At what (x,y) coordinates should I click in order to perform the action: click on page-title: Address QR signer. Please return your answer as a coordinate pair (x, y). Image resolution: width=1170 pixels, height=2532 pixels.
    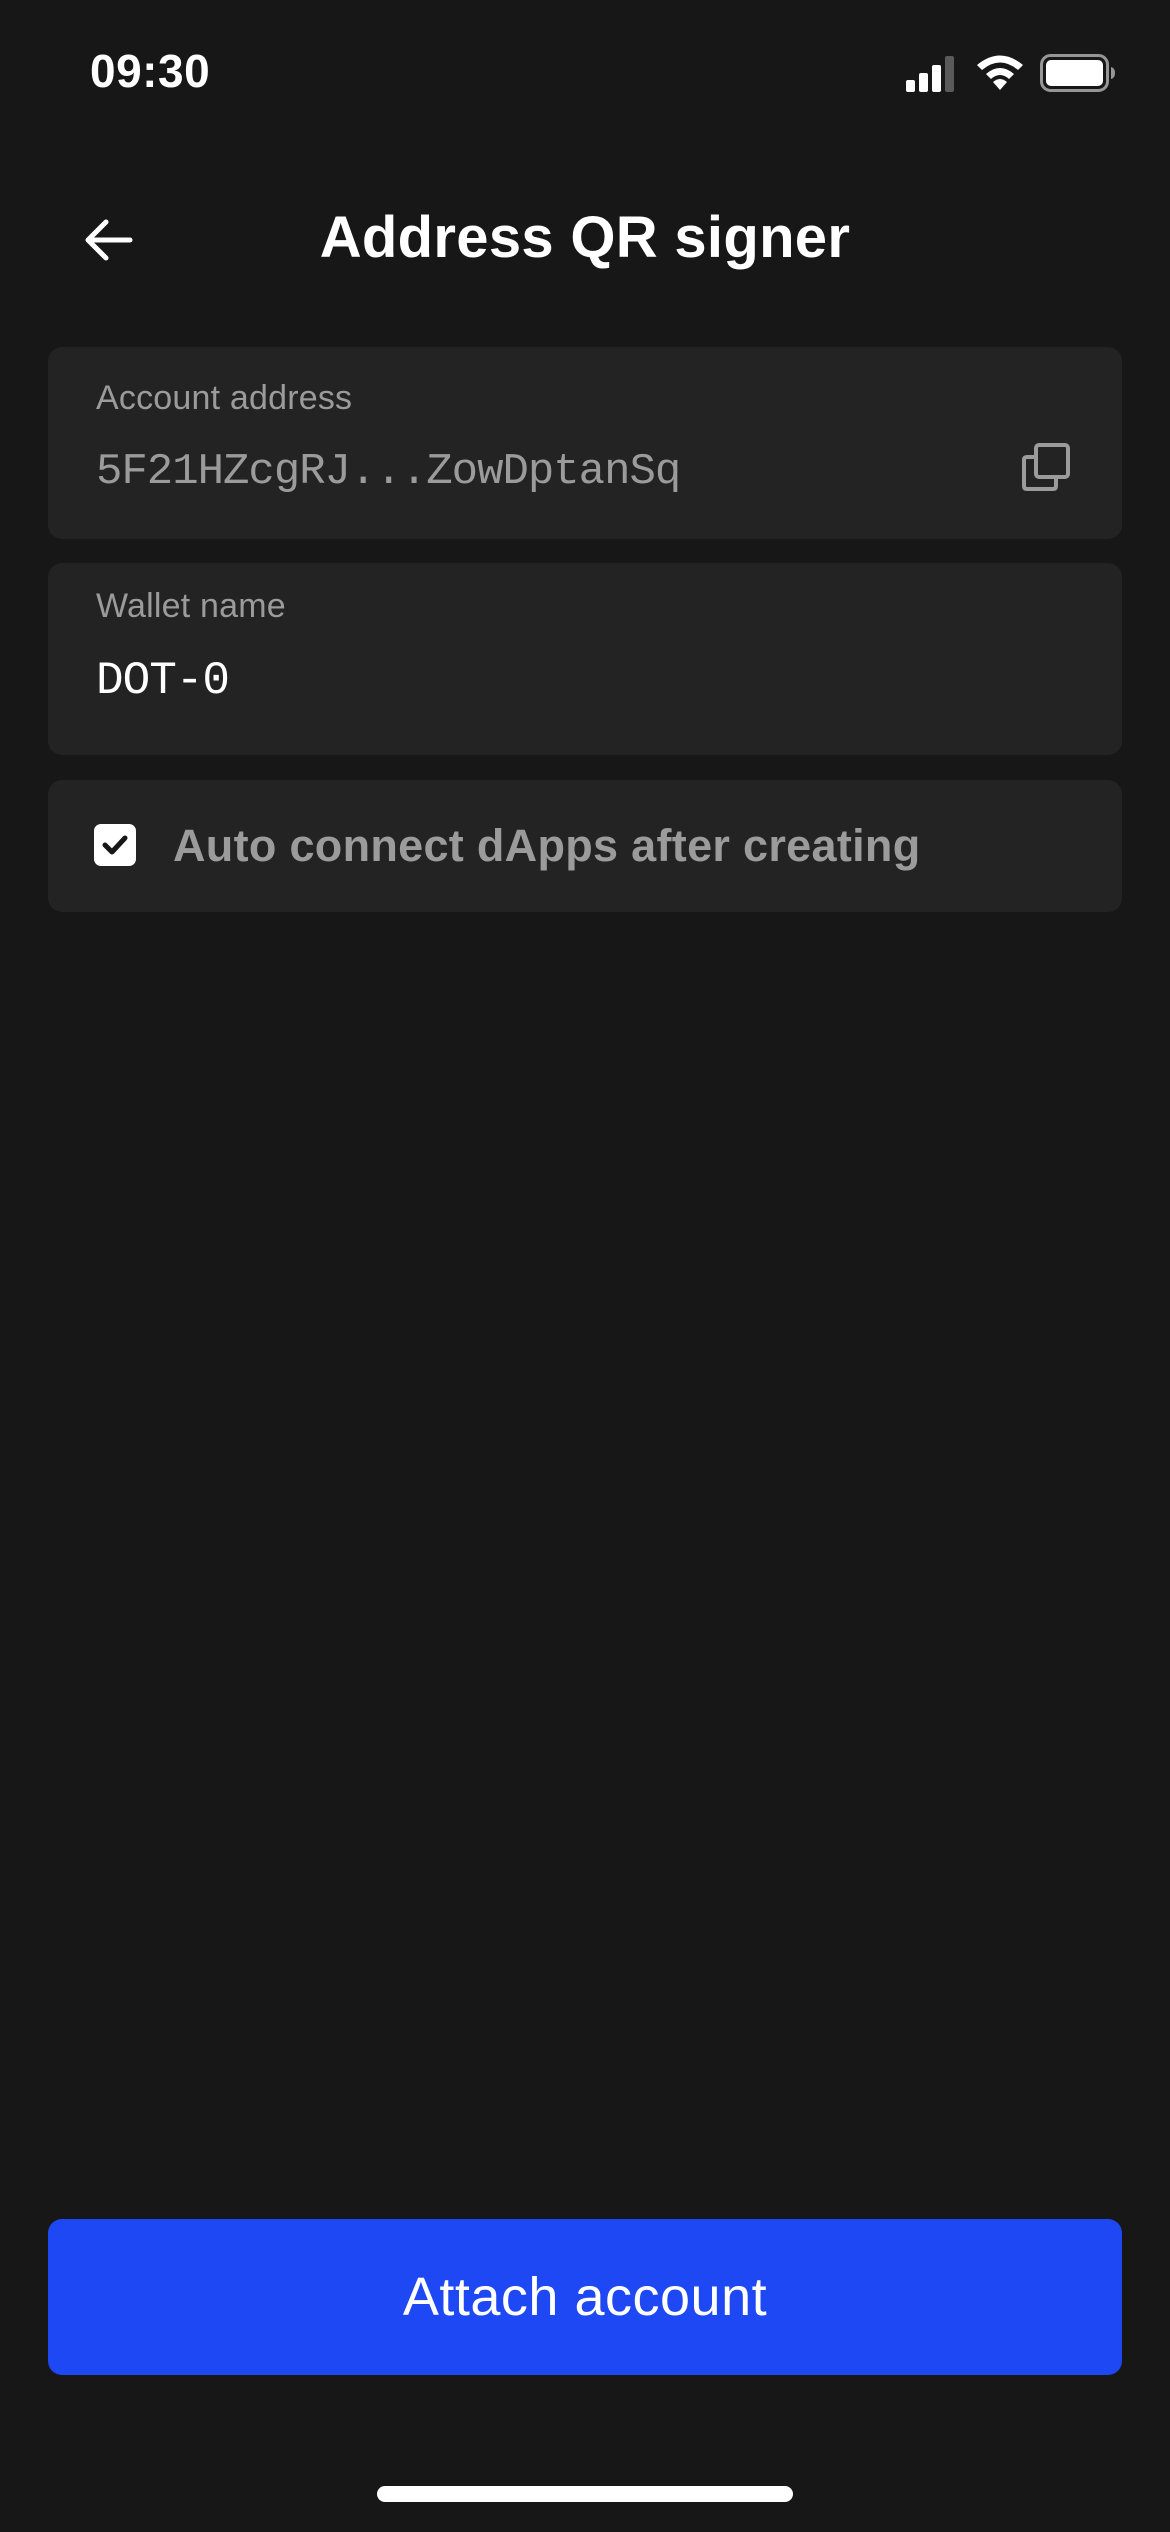
    Looking at the image, I should click on (585, 237).